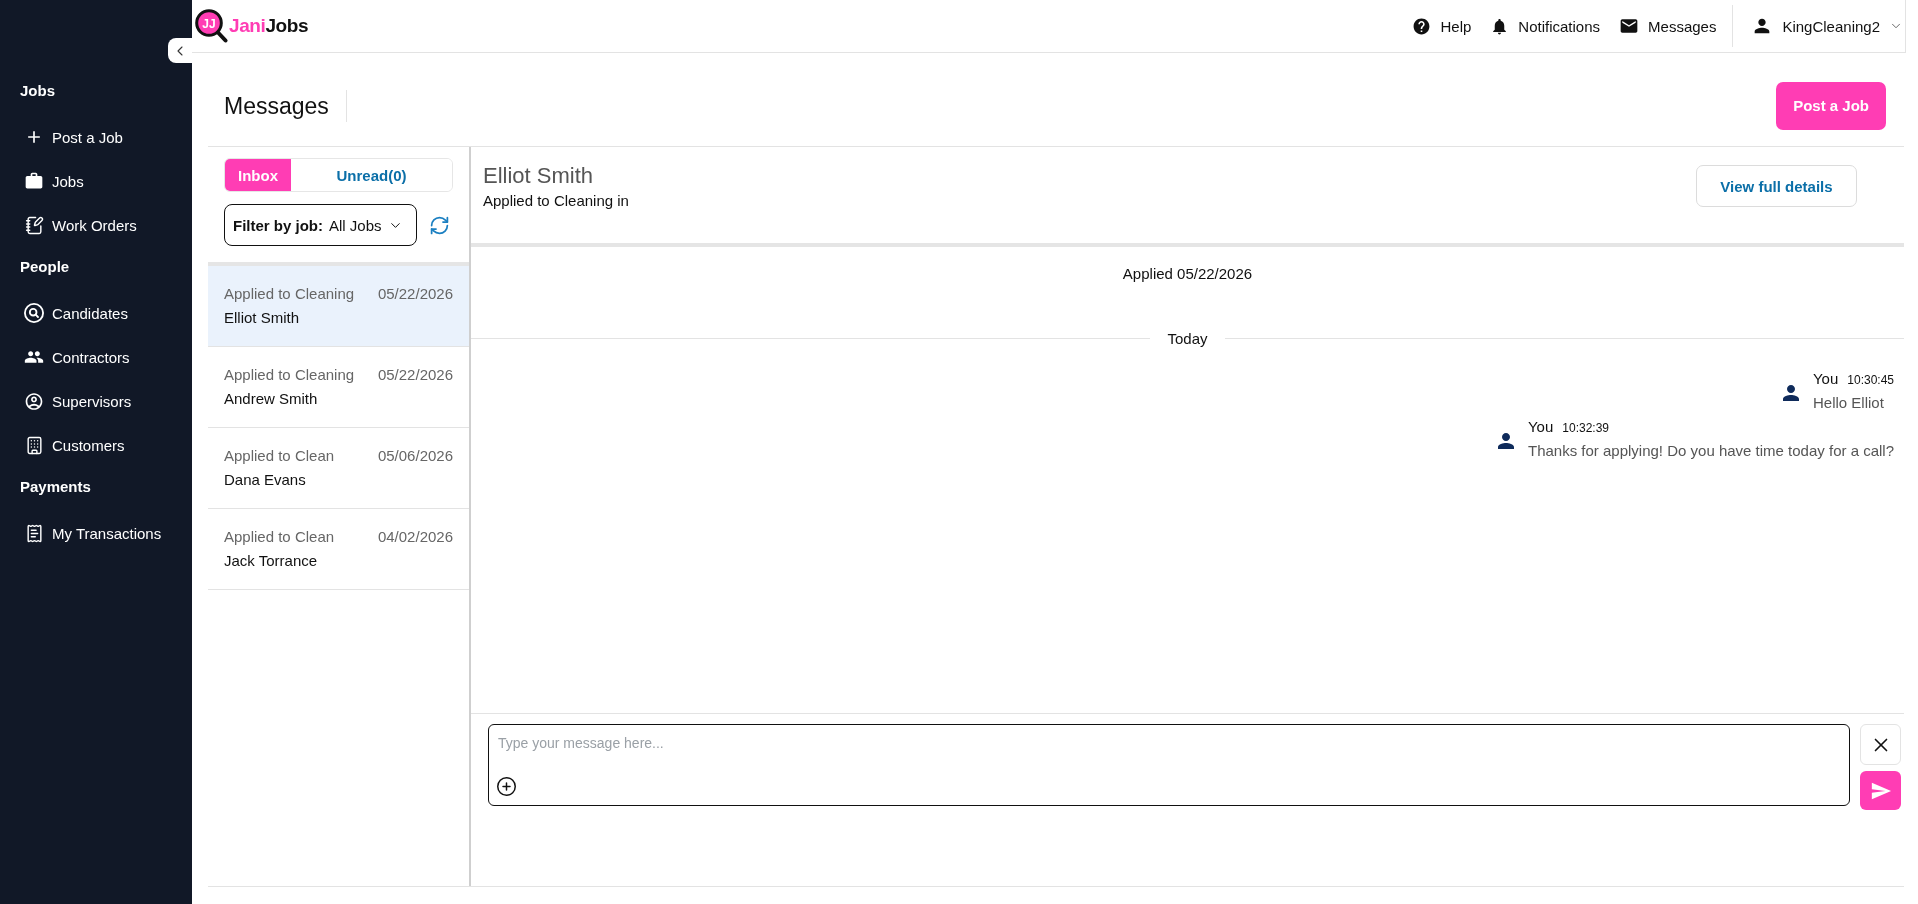  I want to click on attach-button, so click(506, 786).